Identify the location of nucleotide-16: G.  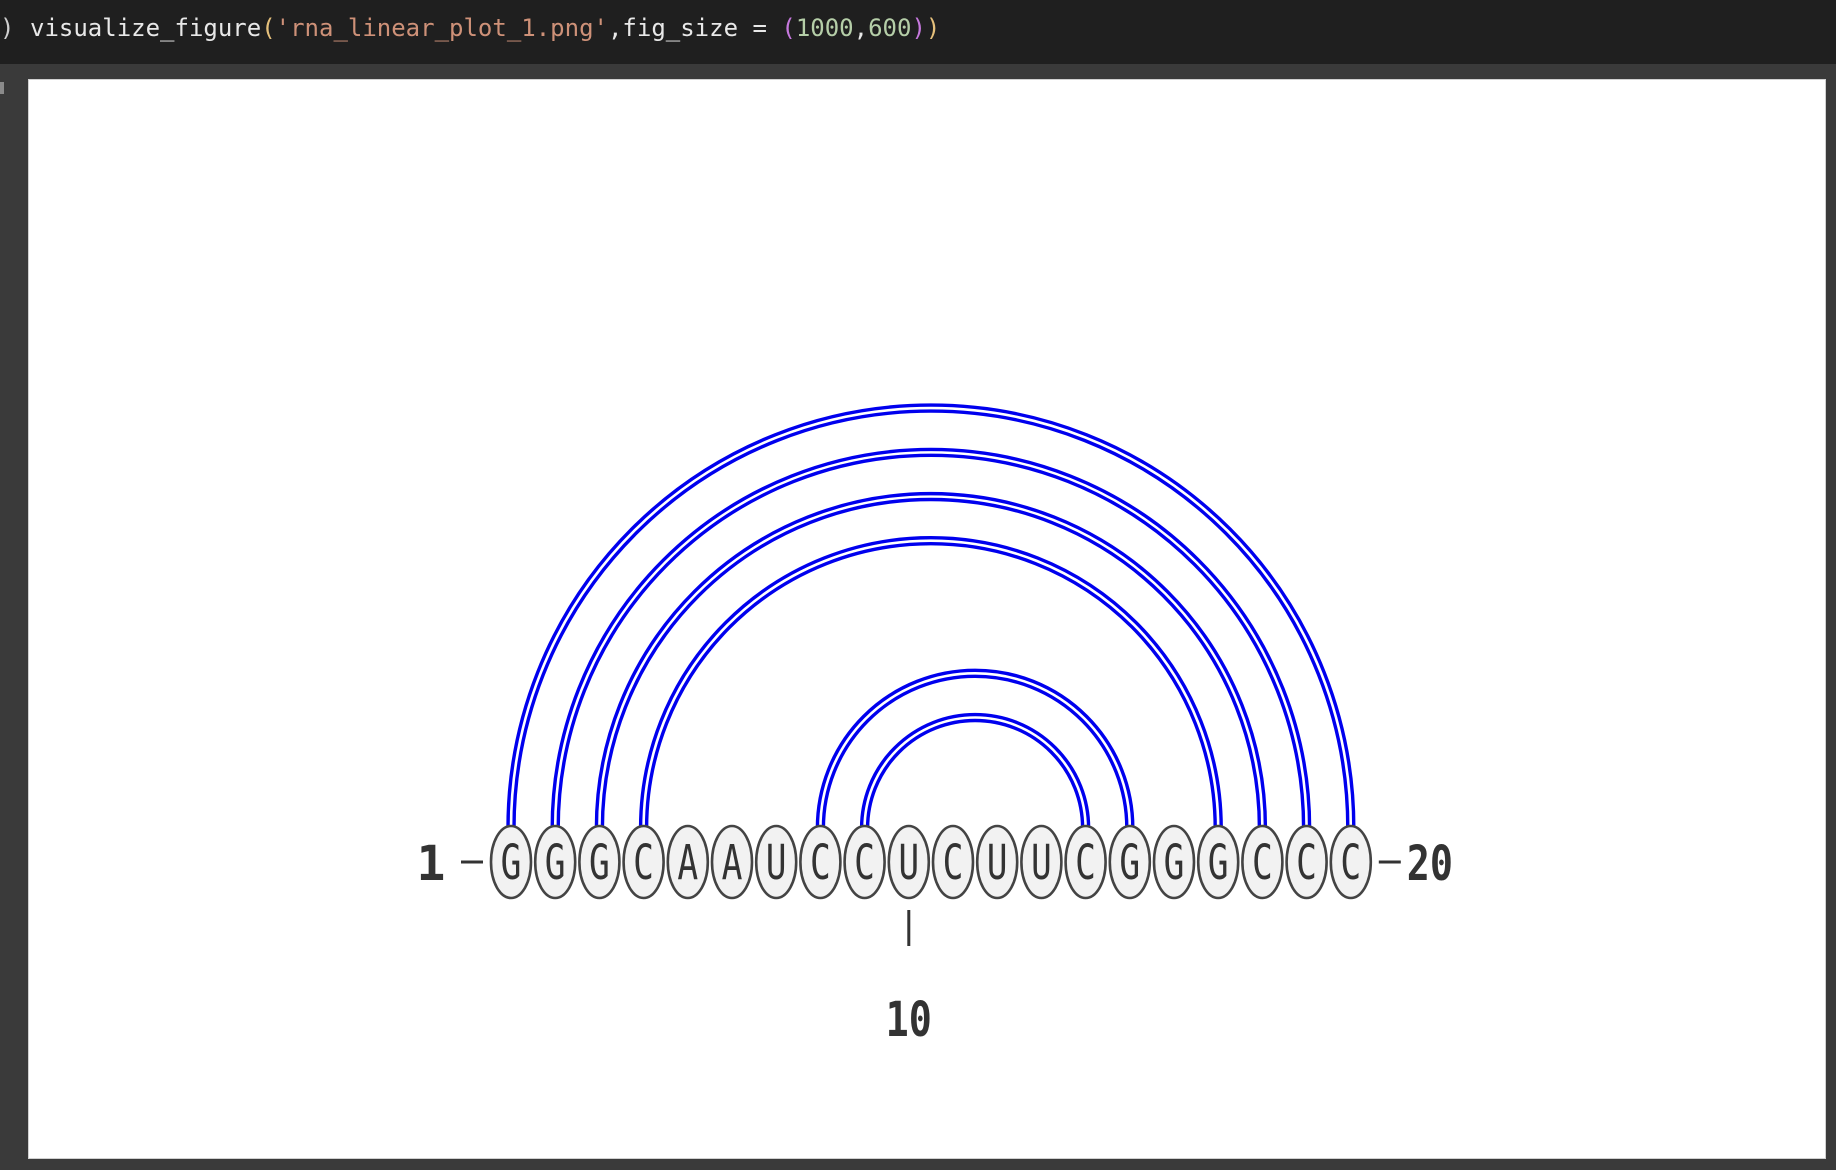
(1174, 862).